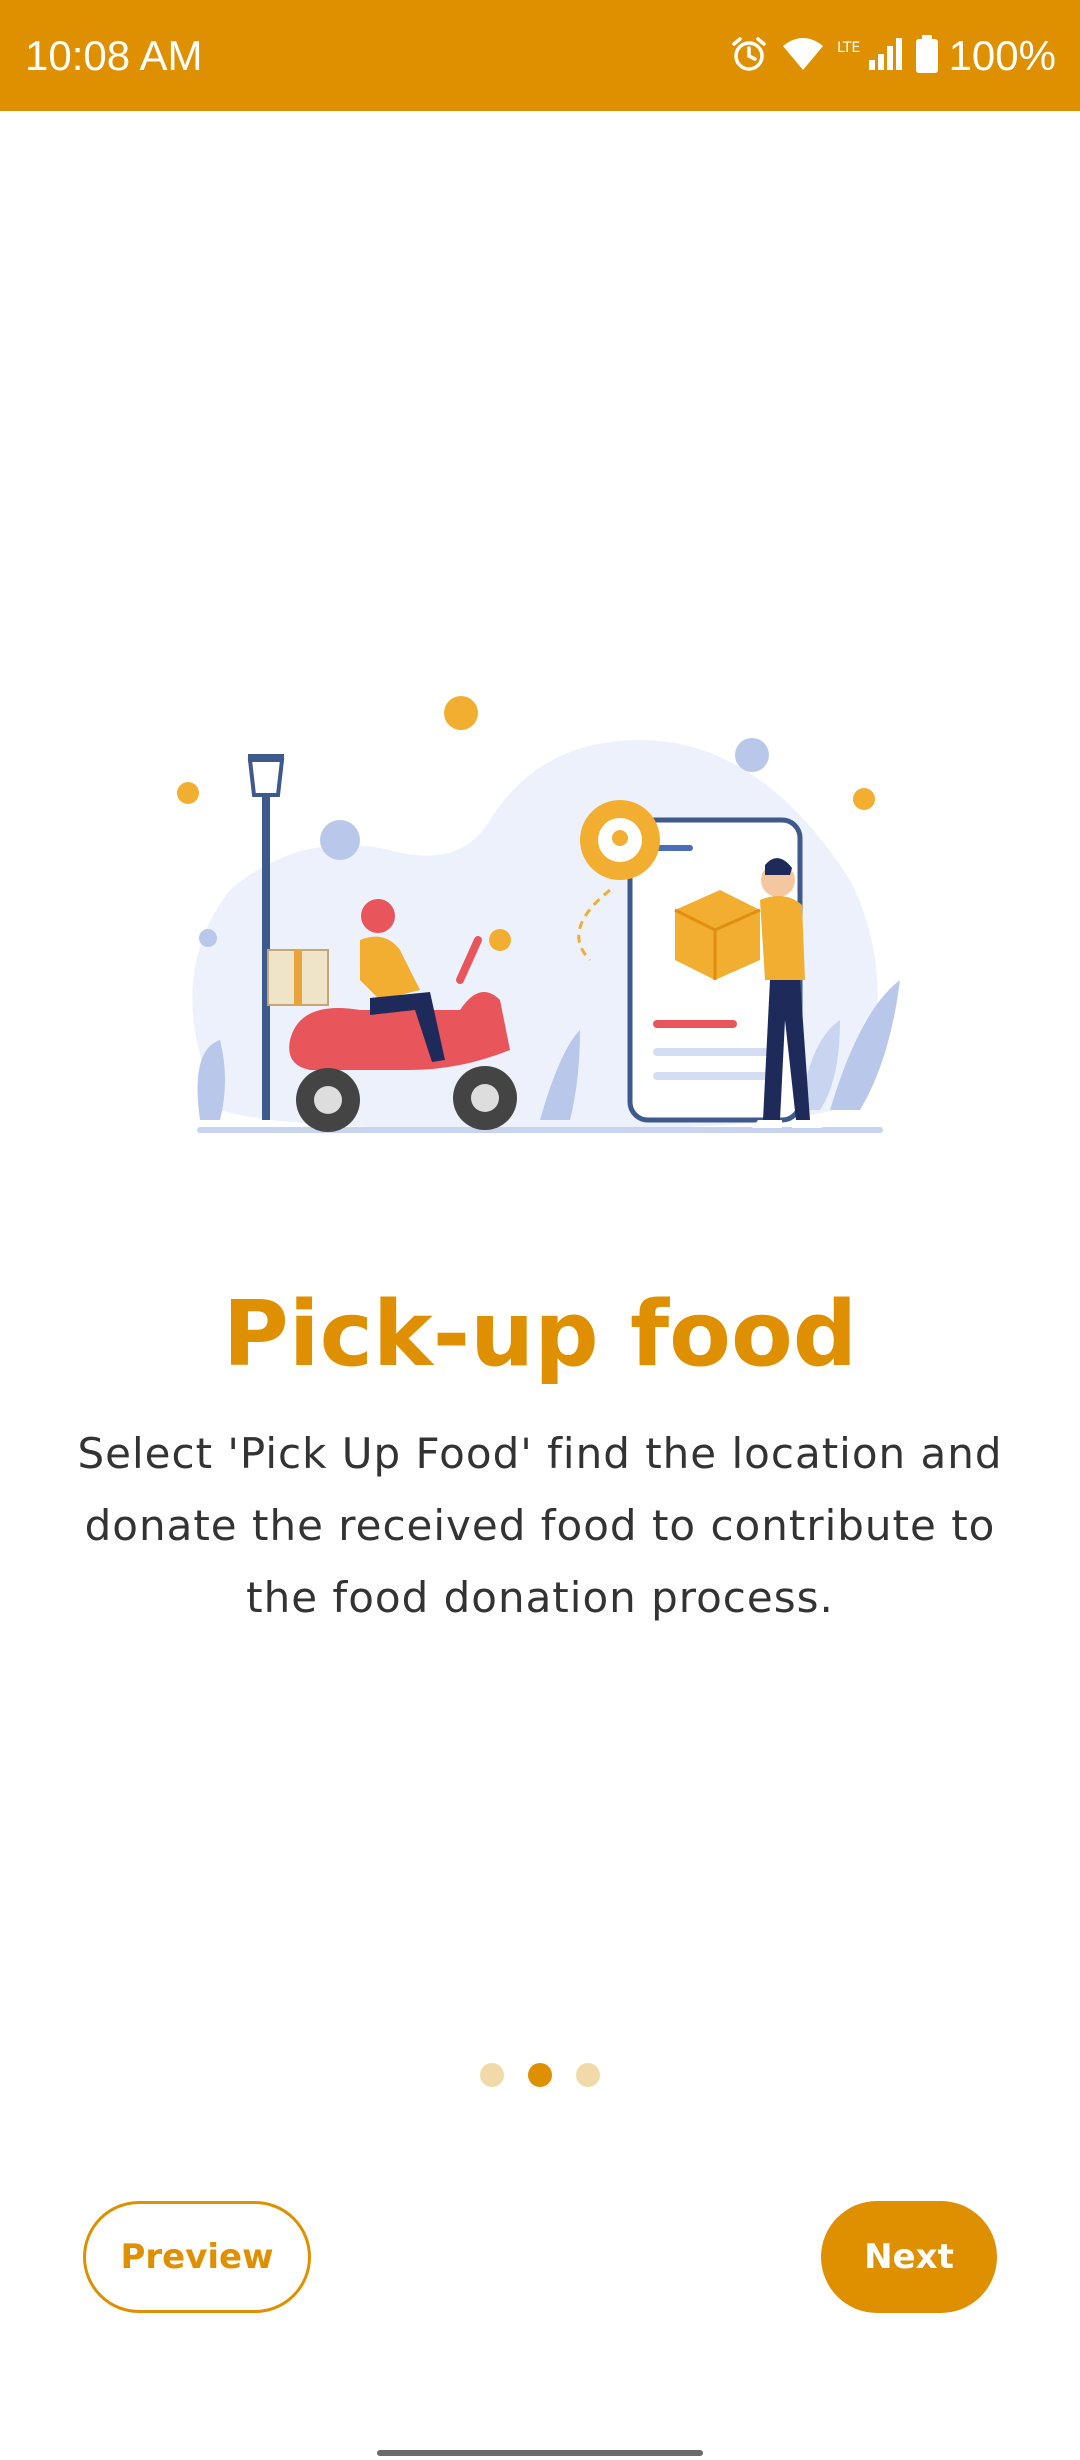  I want to click on lte-signal-icon: LTE, so click(870, 56).